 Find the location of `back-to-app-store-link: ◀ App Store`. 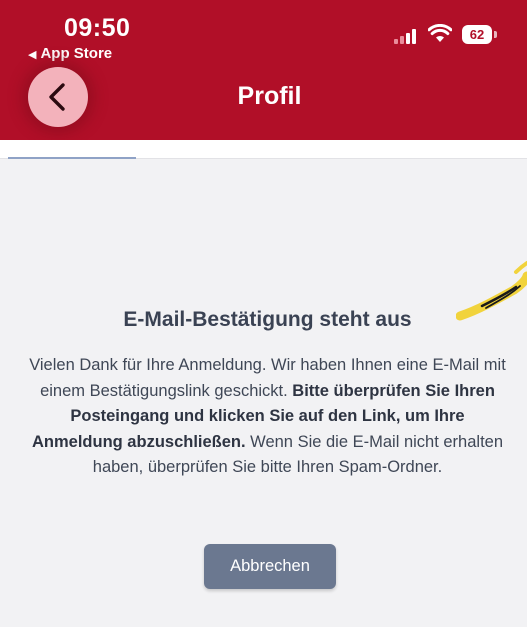

back-to-app-store-link: ◀ App Store is located at coordinates (70, 53).